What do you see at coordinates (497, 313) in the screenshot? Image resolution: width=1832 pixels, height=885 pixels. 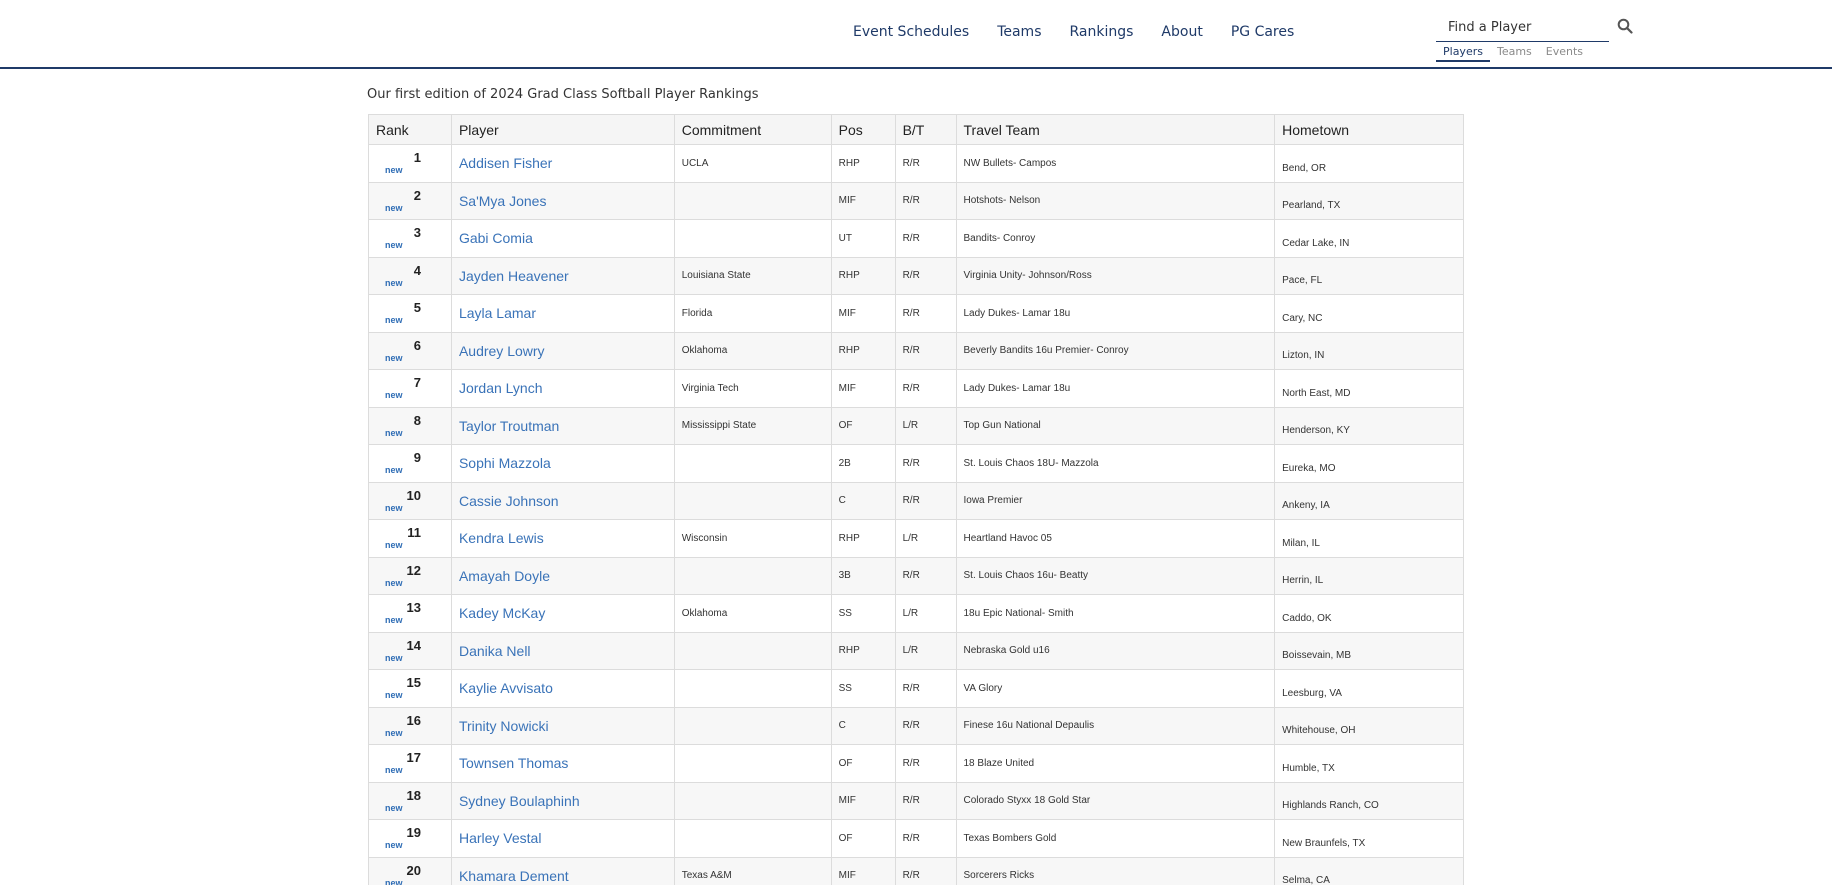 I see `player-link: Layla Lamar` at bounding box center [497, 313].